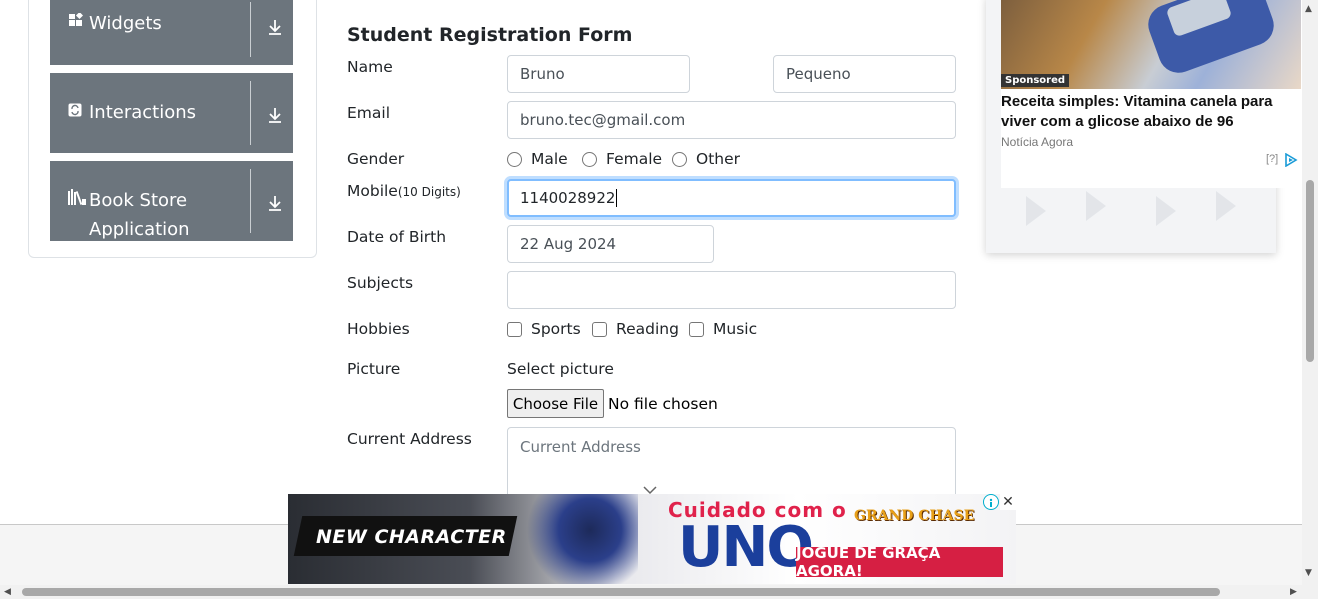 Image resolution: width=1318 pixels, height=599 pixels. Describe the element at coordinates (621, 592) in the screenshot. I see `horizontal-scroll-thumb` at that location.